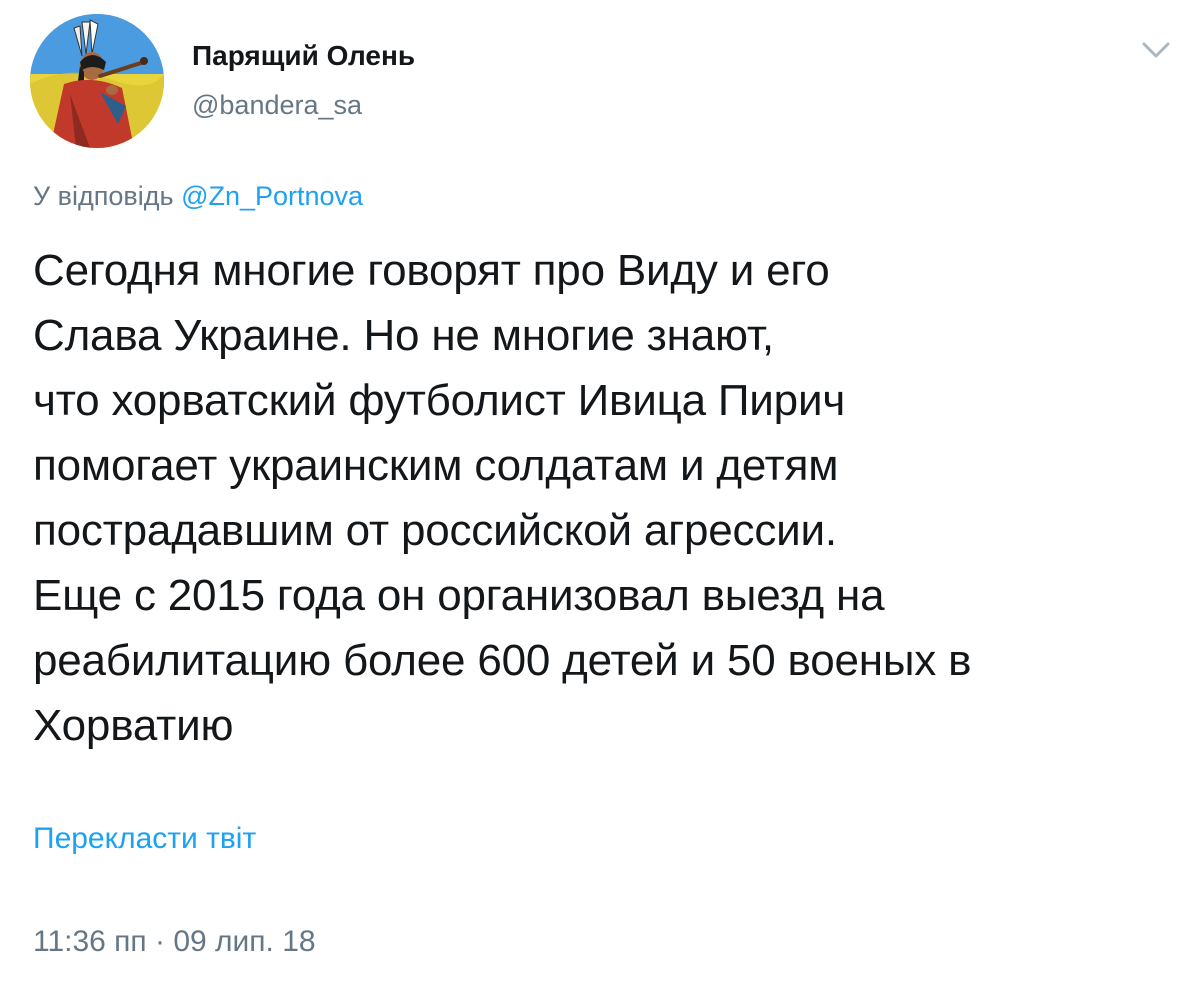  What do you see at coordinates (103, 196) in the screenshot?
I see `reply-prefix: У відповідь` at bounding box center [103, 196].